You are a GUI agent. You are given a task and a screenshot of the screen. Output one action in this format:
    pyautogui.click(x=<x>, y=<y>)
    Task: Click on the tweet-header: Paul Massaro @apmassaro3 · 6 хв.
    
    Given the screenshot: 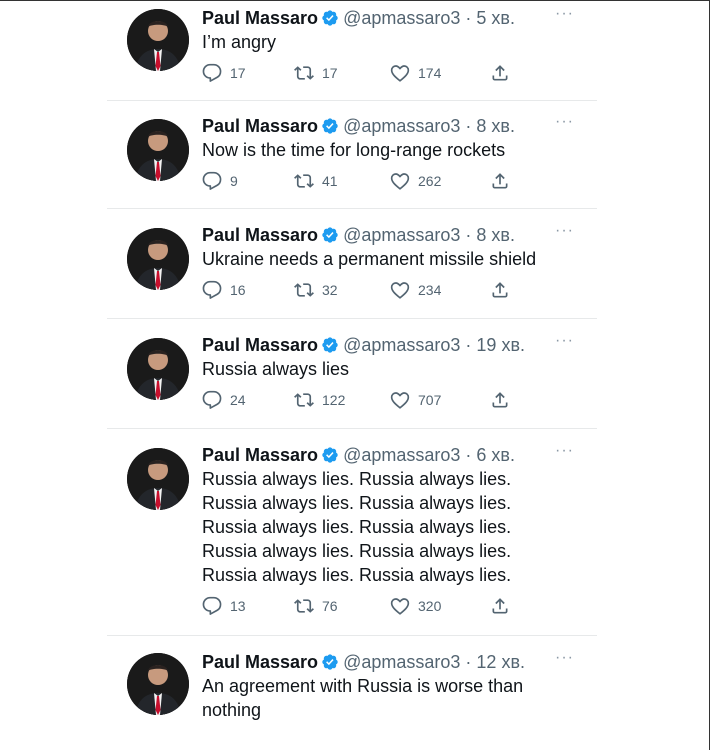 What is the action you would take?
    pyautogui.click(x=358, y=455)
    